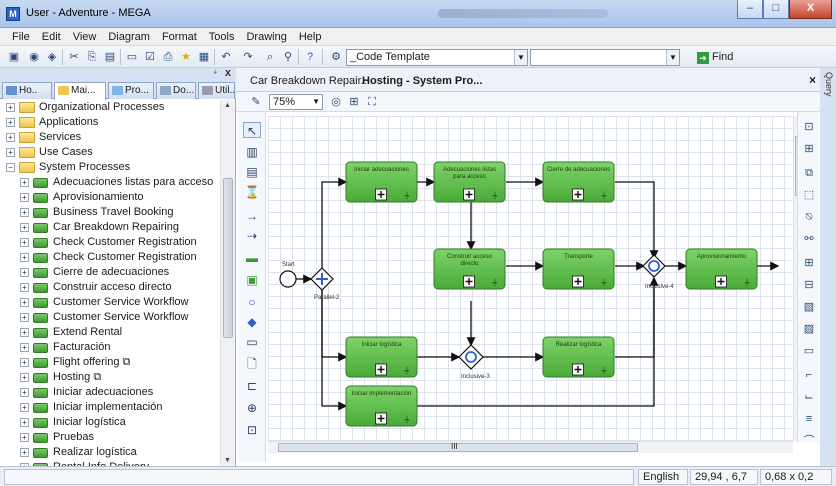 This screenshot has width=836, height=486. What do you see at coordinates (252, 430) in the screenshot?
I see `misc-tool-icon: ⊡` at bounding box center [252, 430].